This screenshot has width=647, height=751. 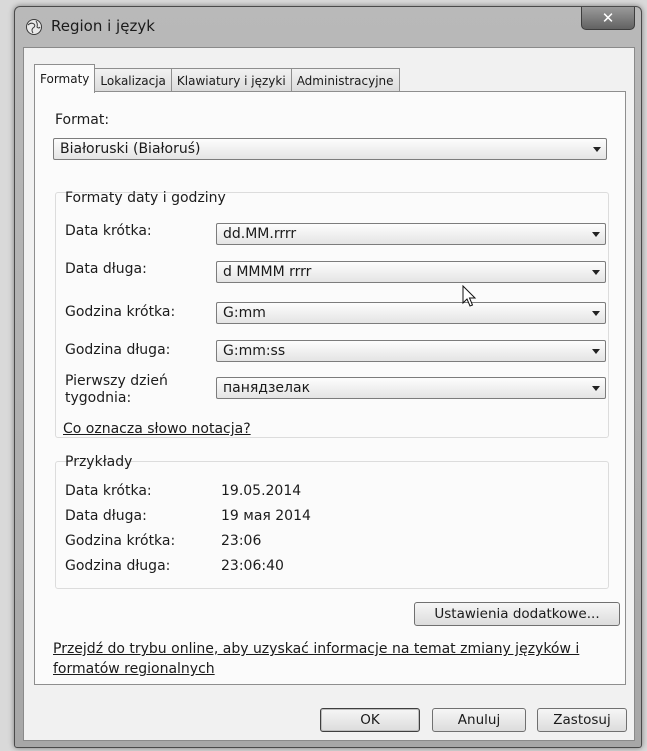 What do you see at coordinates (120, 541) in the screenshot?
I see `example-short-time-label: Godzina krótka:` at bounding box center [120, 541].